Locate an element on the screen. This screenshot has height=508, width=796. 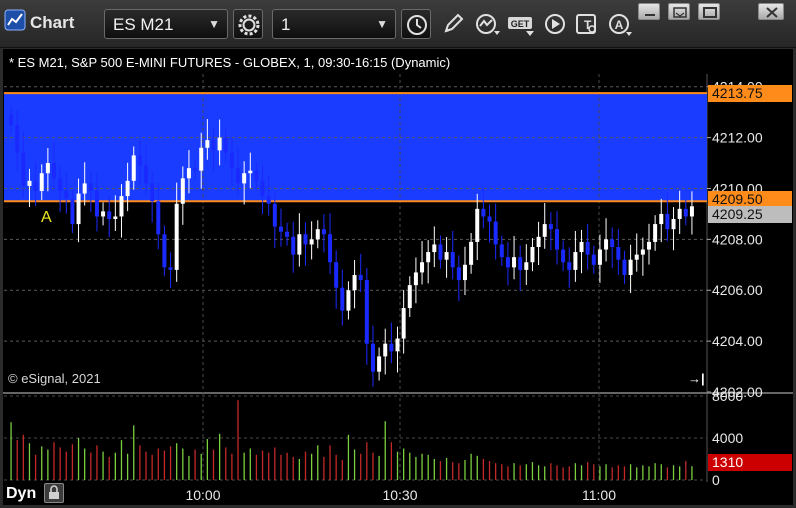
copyright-text: © eSignal, 2021 is located at coordinates (54, 378).